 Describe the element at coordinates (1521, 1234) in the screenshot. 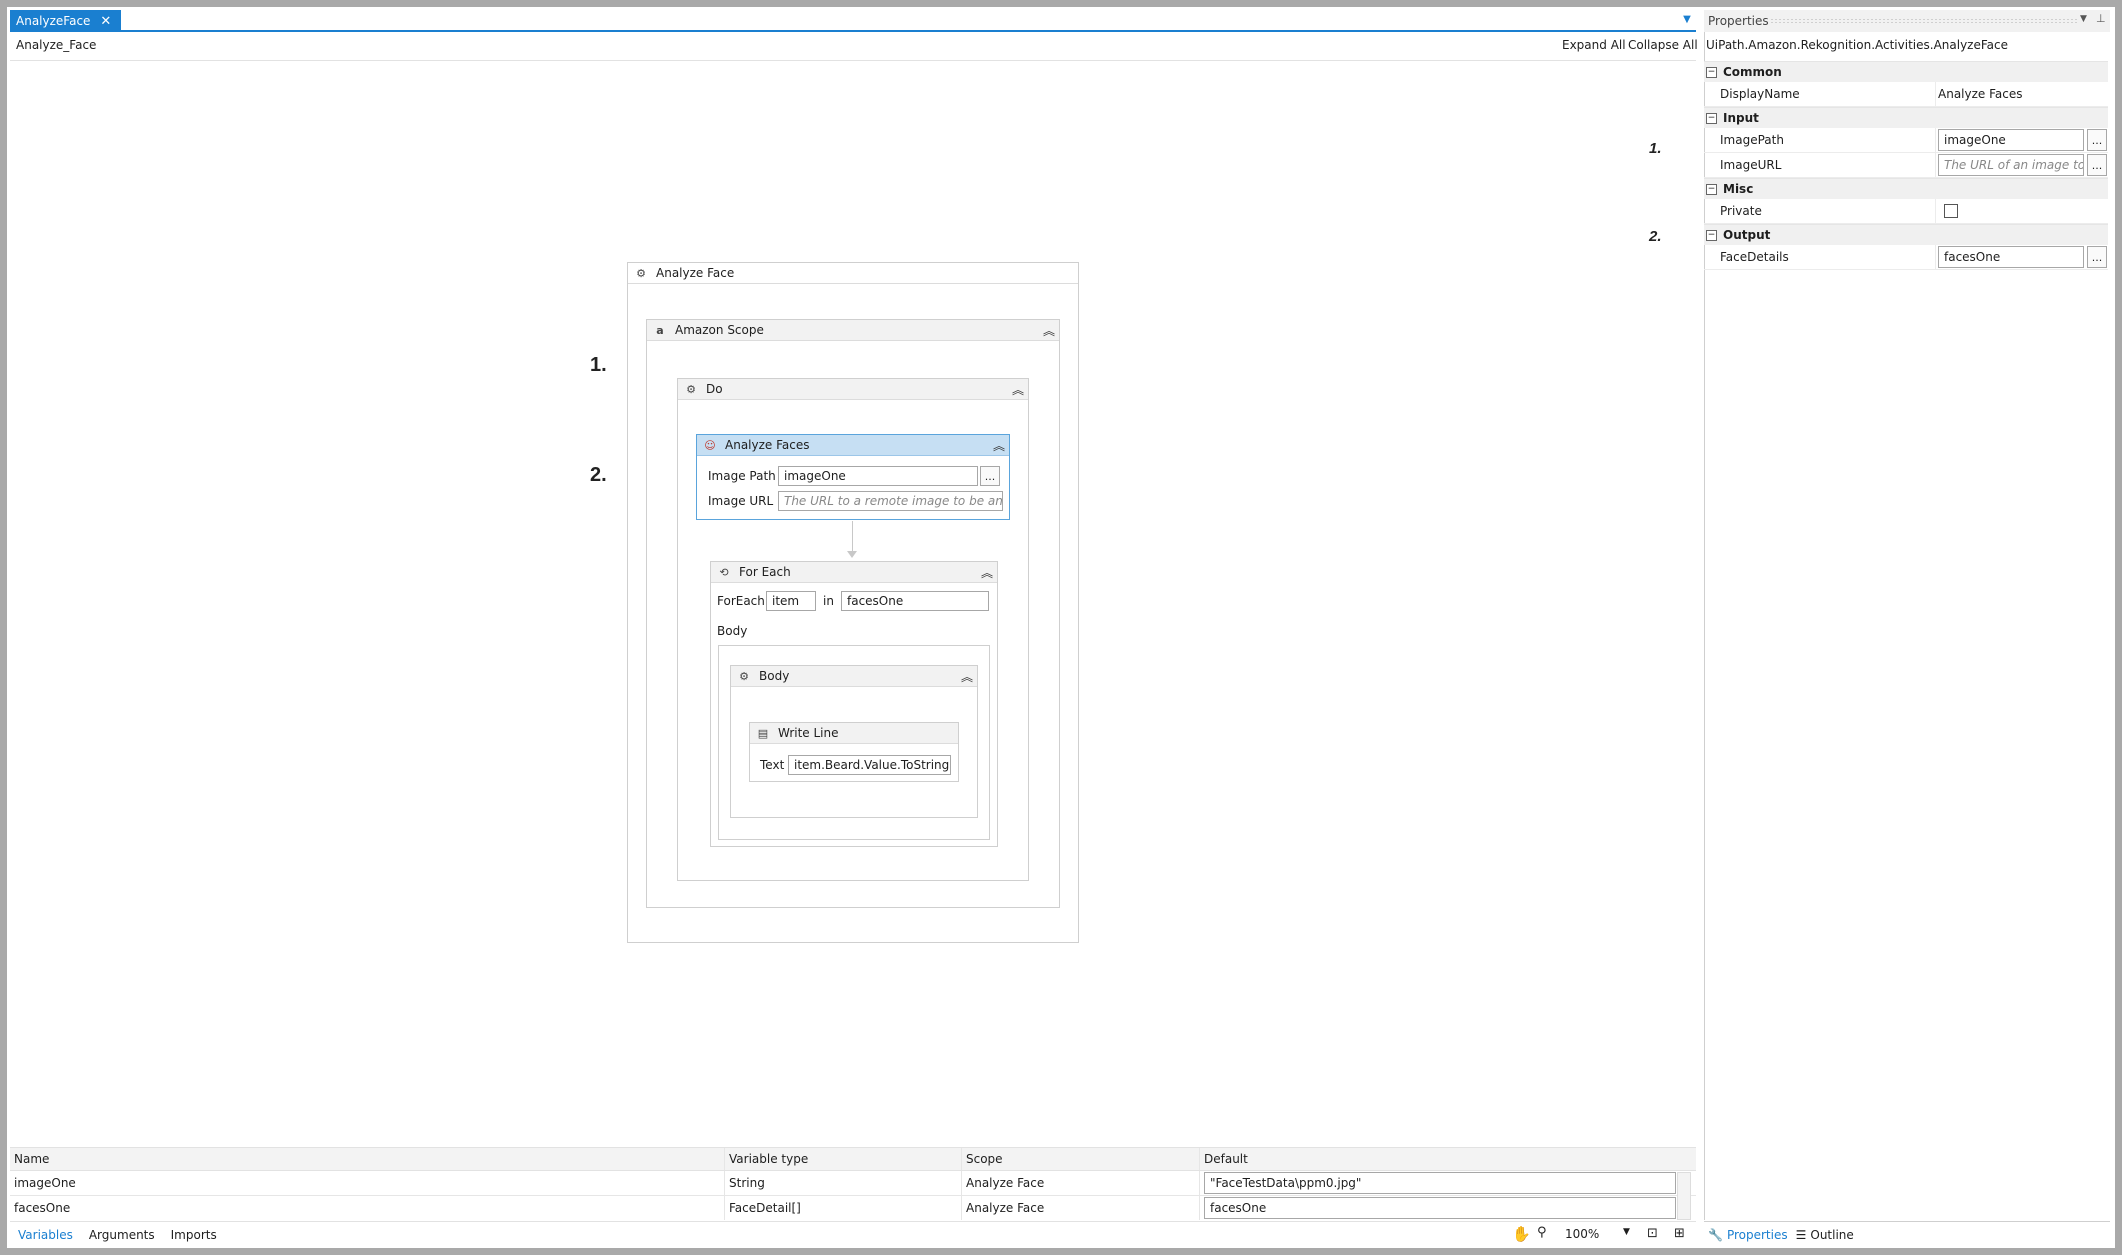

I see `hand-icon: ✋` at that location.